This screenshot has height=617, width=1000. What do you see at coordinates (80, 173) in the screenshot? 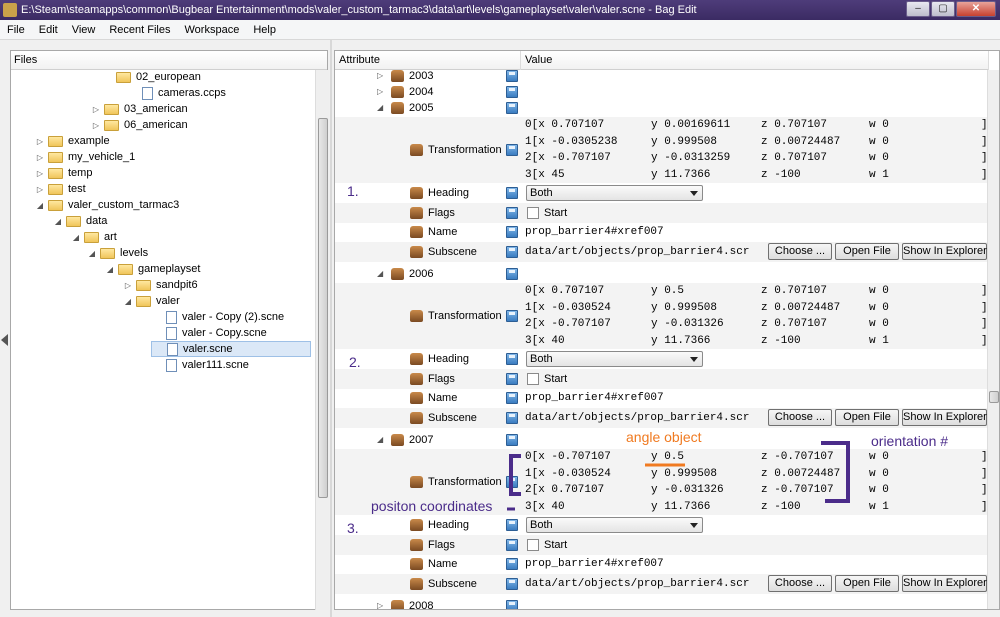
I see `file-tree-label: temp` at bounding box center [80, 173].